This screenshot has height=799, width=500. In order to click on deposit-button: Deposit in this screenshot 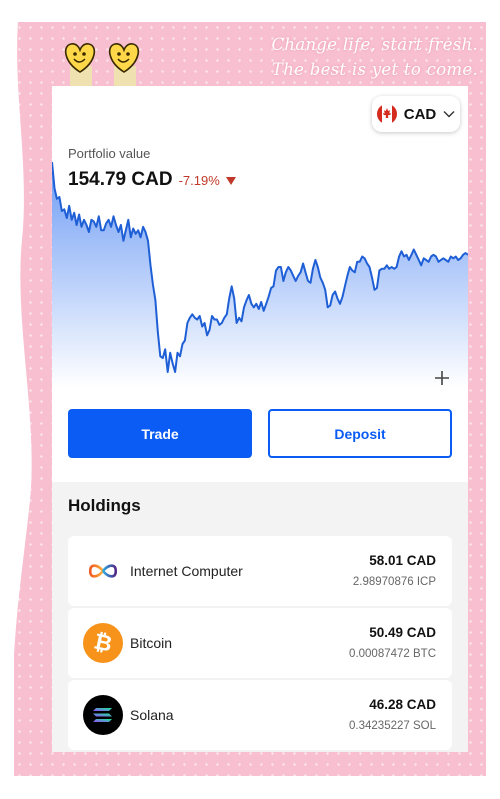, I will do `click(360, 433)`.